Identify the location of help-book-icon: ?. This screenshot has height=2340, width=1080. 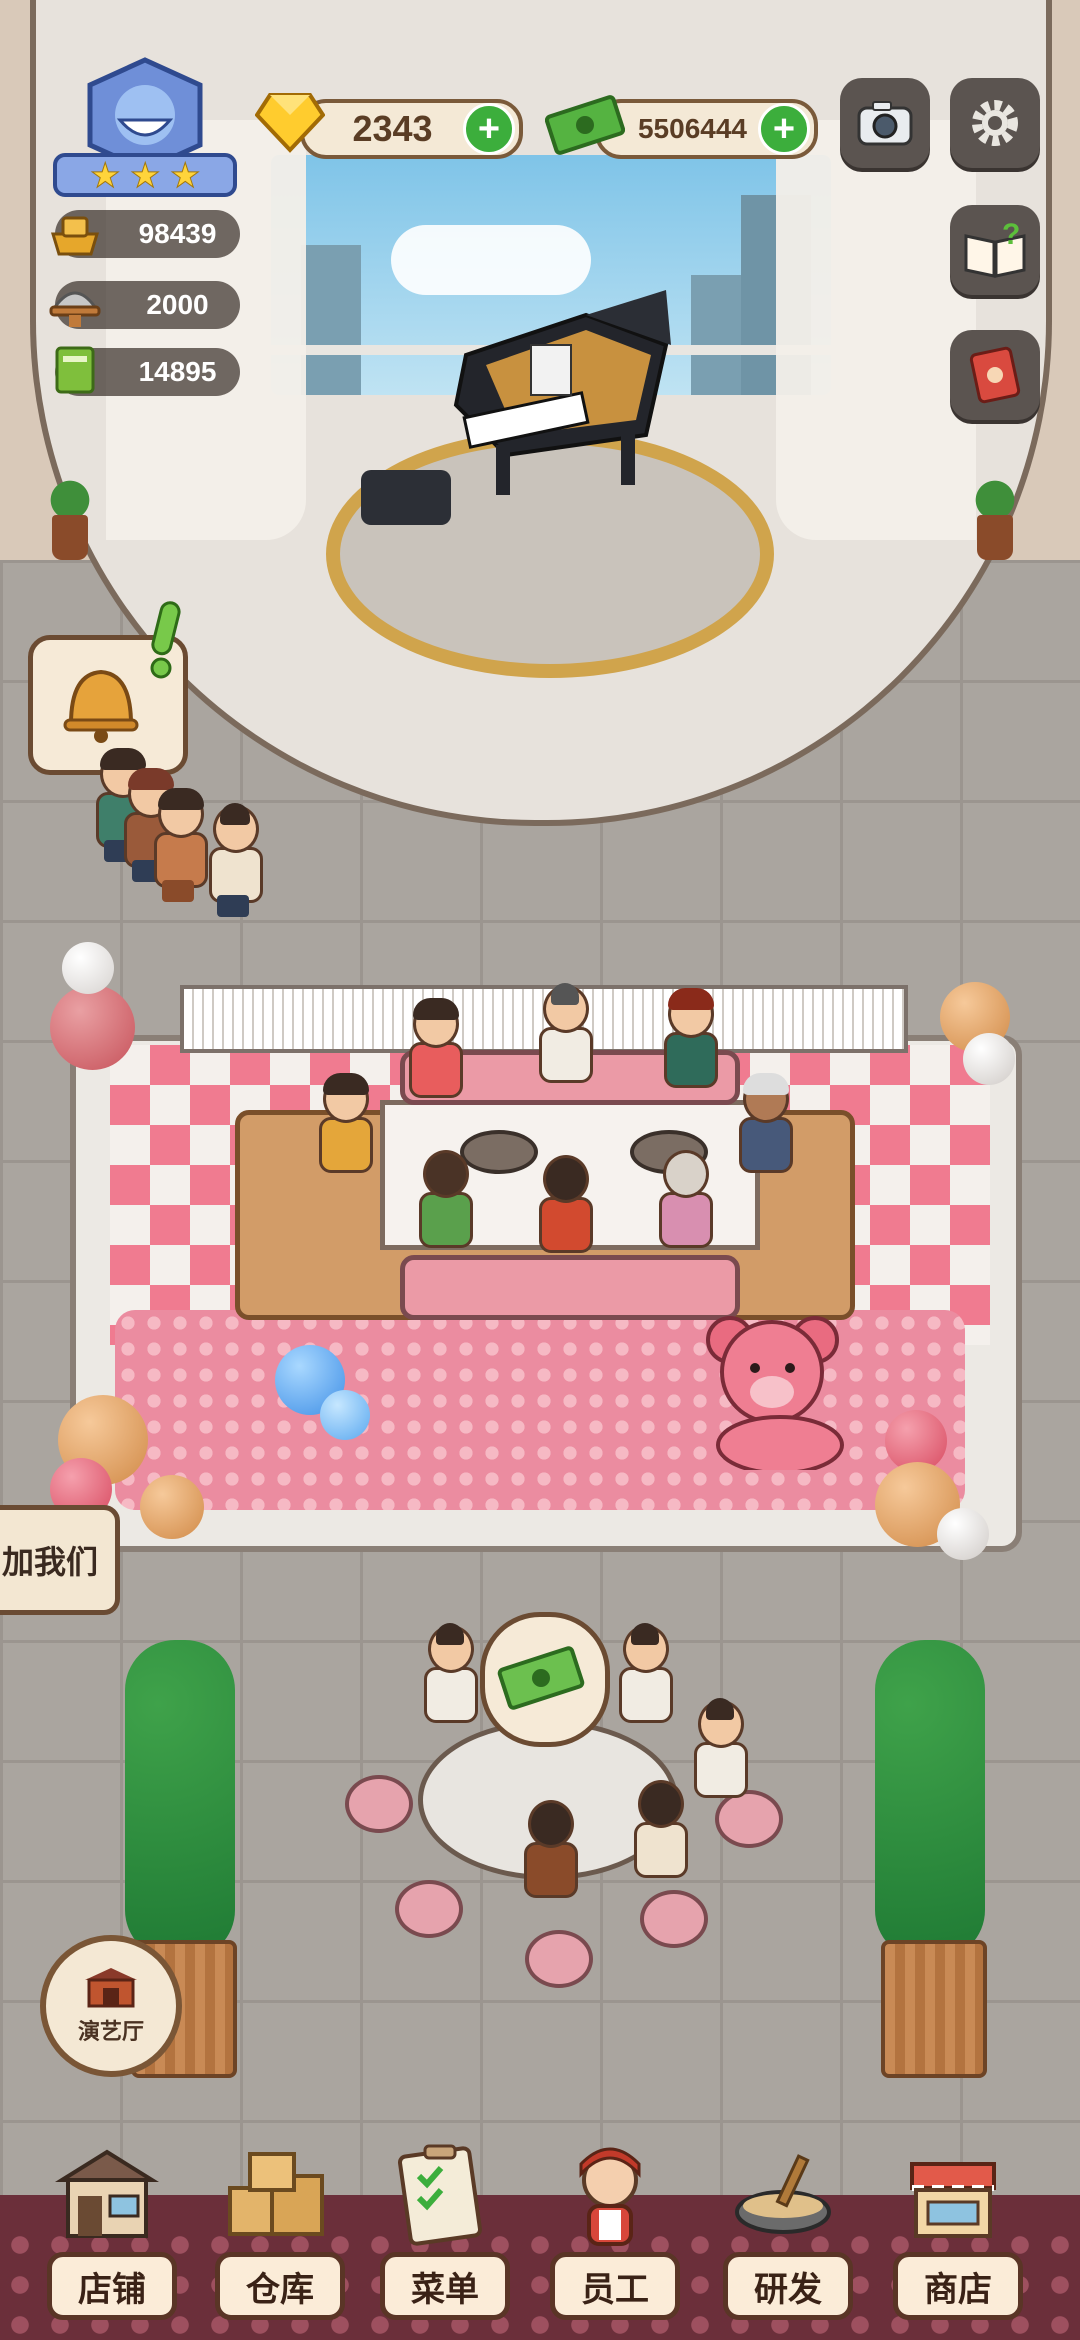
(995, 249).